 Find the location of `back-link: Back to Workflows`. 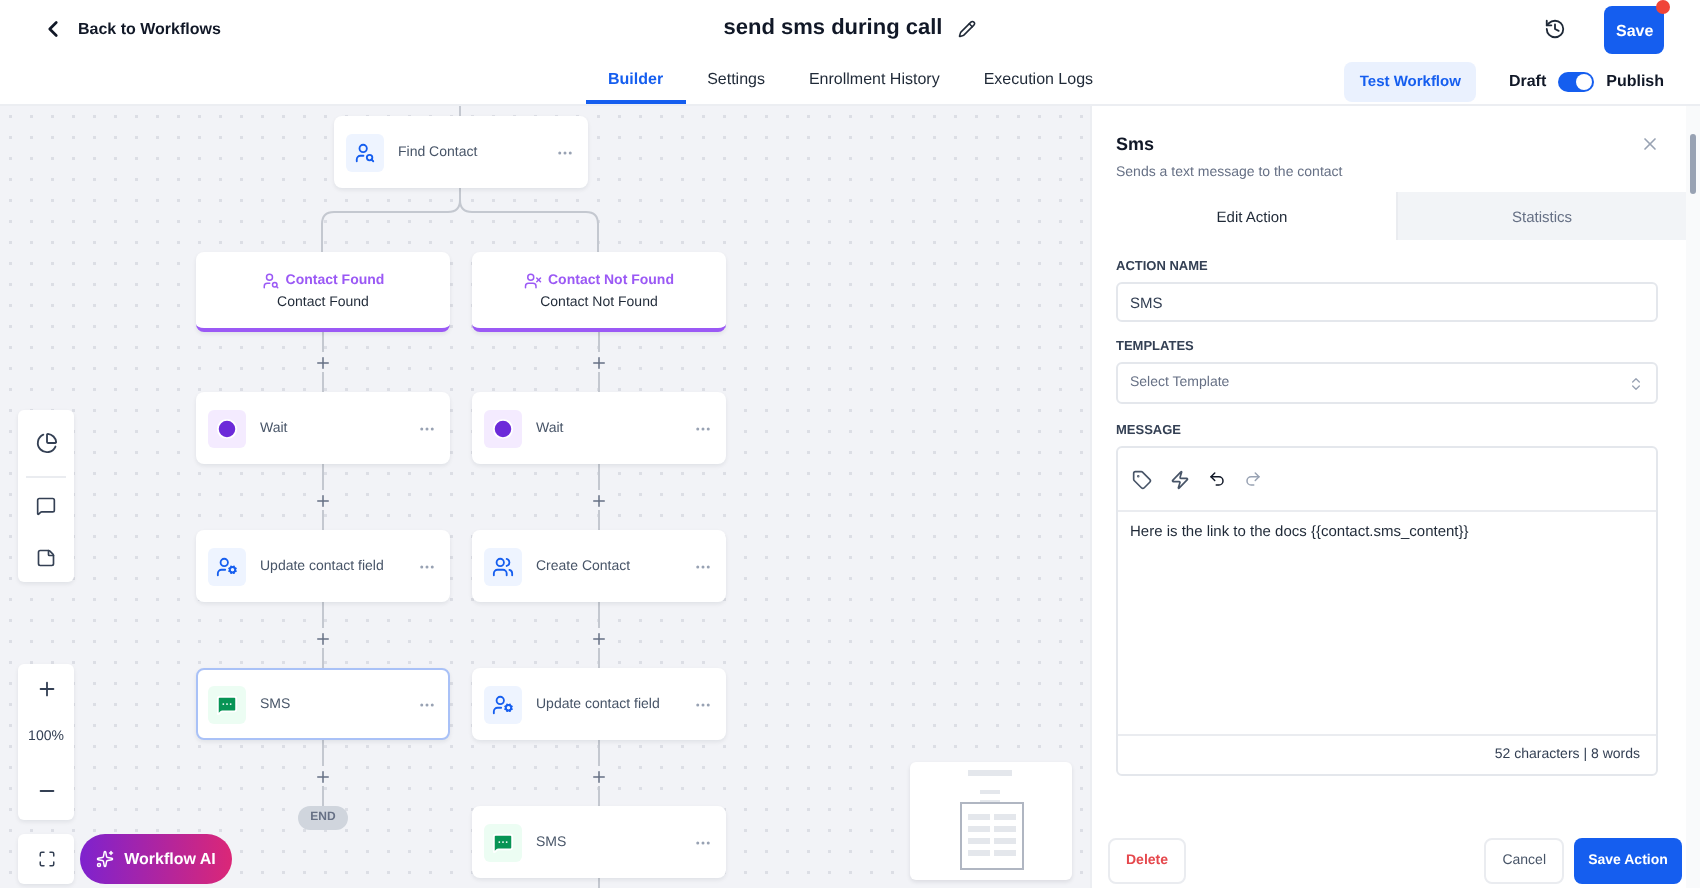

back-link: Back to Workflows is located at coordinates (130, 28).